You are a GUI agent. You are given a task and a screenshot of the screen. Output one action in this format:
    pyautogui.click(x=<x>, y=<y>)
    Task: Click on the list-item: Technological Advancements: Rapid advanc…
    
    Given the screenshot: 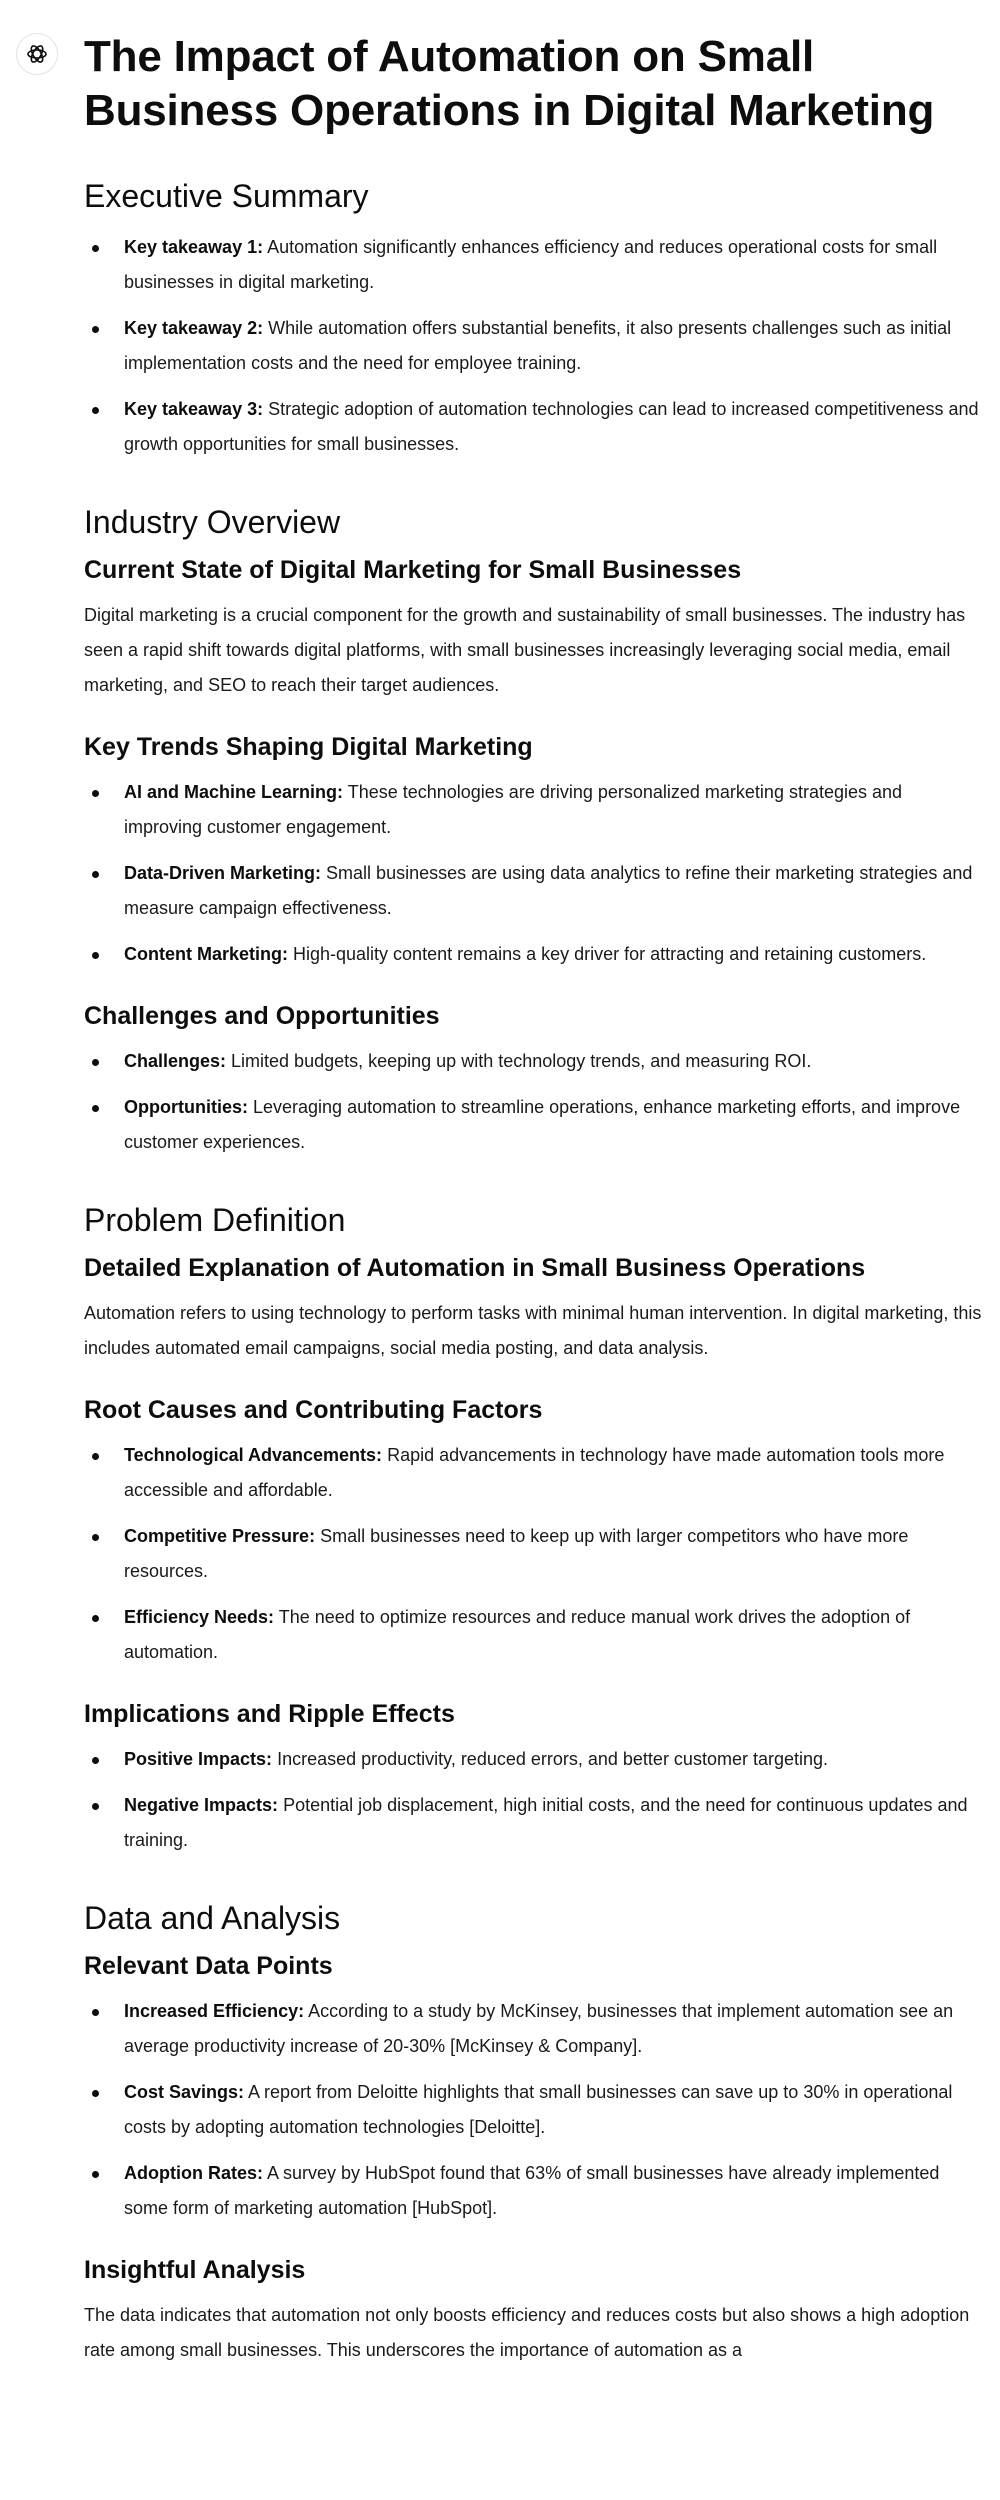 What is the action you would take?
    pyautogui.click(x=534, y=1473)
    